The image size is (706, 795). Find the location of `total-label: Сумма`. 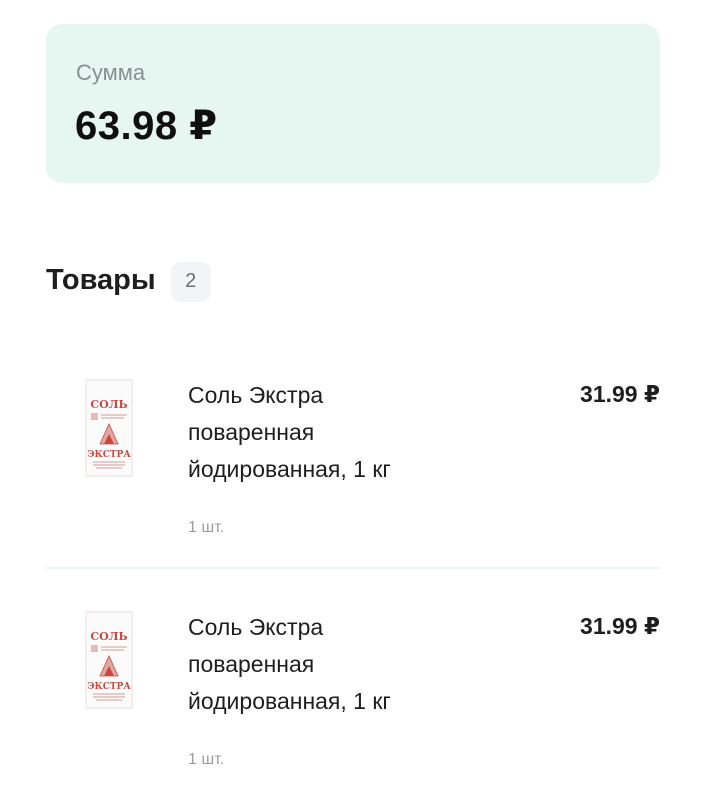

total-label: Сумма is located at coordinates (111, 72).